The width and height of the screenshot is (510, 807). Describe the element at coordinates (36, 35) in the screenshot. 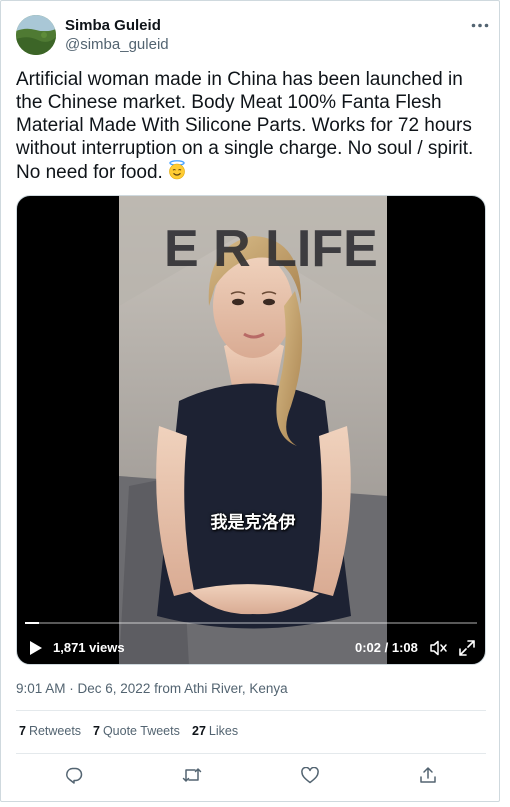

I see `avatar` at that location.